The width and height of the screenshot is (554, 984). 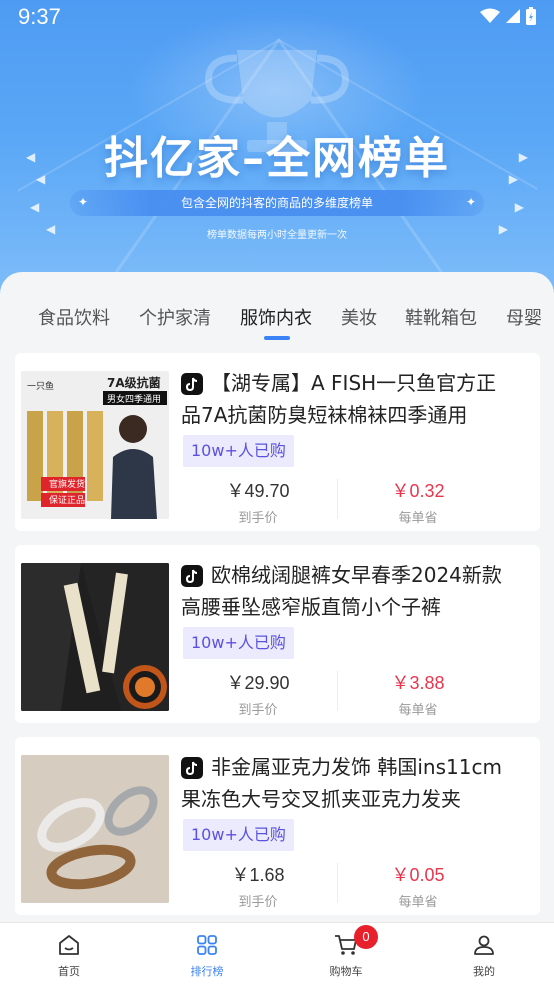 I want to click on status-time: 9:37, so click(x=39, y=16).